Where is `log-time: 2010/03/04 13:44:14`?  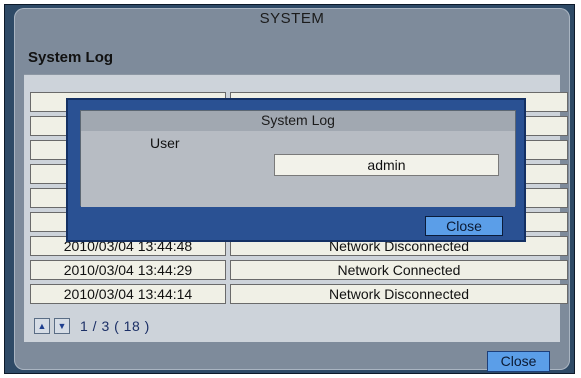 log-time: 2010/03/04 13:44:14 is located at coordinates (128, 294).